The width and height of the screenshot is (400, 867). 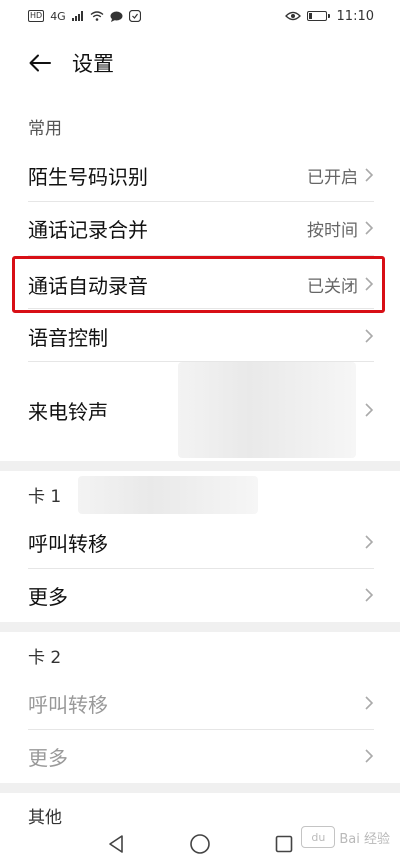 What do you see at coordinates (200, 844) in the screenshot?
I see `nav-home-icon` at bounding box center [200, 844].